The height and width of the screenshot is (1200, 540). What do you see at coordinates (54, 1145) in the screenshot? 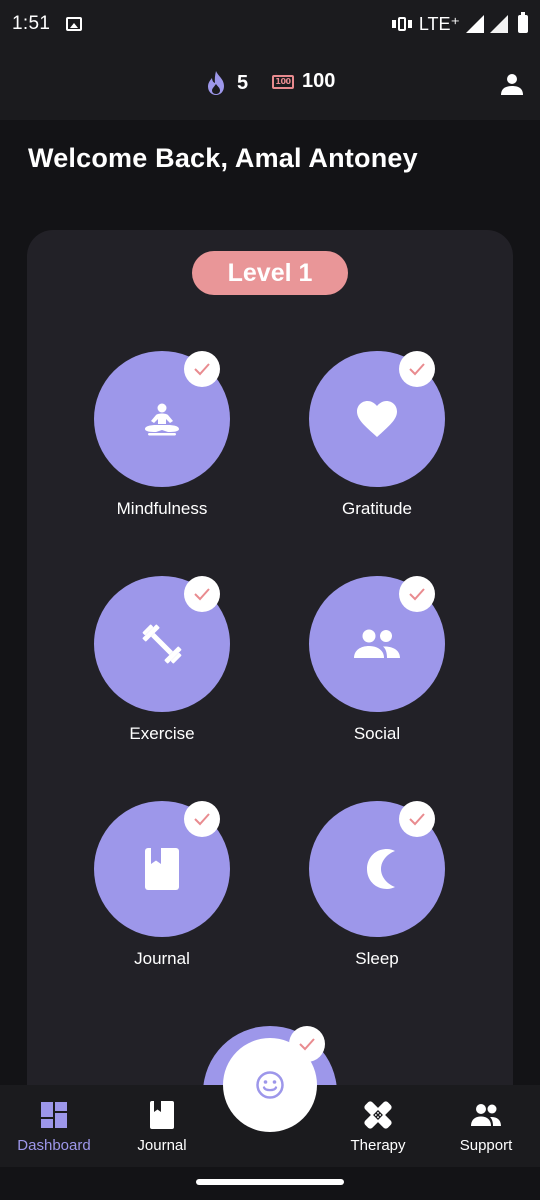
I see `nav-label: Dashboard` at bounding box center [54, 1145].